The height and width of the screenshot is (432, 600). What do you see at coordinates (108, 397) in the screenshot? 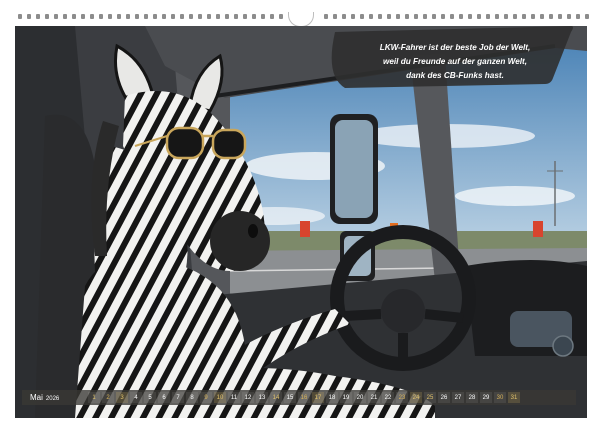
I see `calendar-day: 2` at bounding box center [108, 397].